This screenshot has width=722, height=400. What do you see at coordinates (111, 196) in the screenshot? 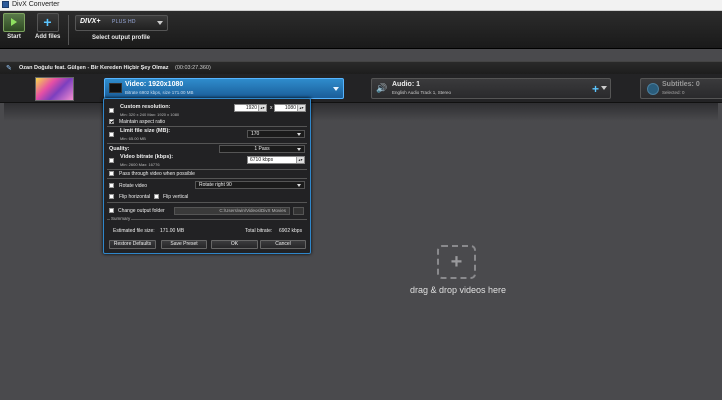
I see `flip-horizontal-checkbox` at bounding box center [111, 196].